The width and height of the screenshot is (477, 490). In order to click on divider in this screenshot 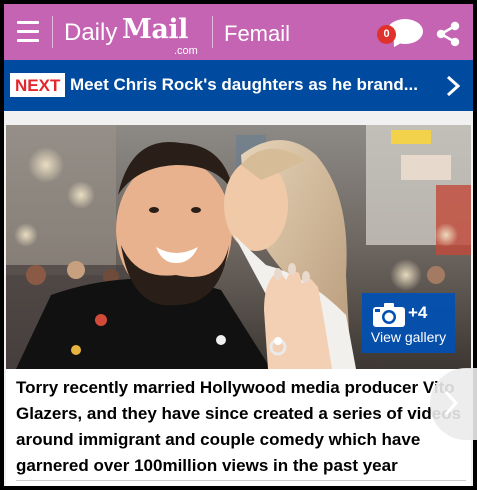, I will do `click(241, 480)`.